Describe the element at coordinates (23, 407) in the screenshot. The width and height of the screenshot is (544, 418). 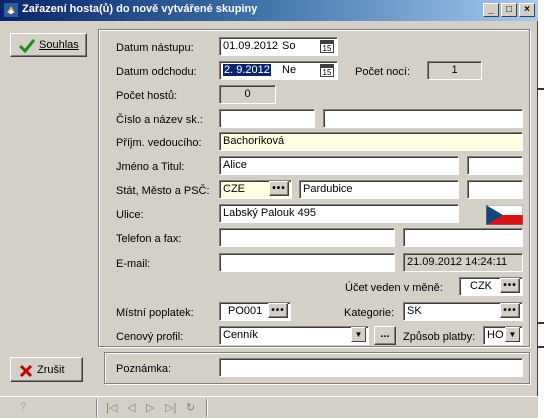
I see `help-icon: ?` at that location.